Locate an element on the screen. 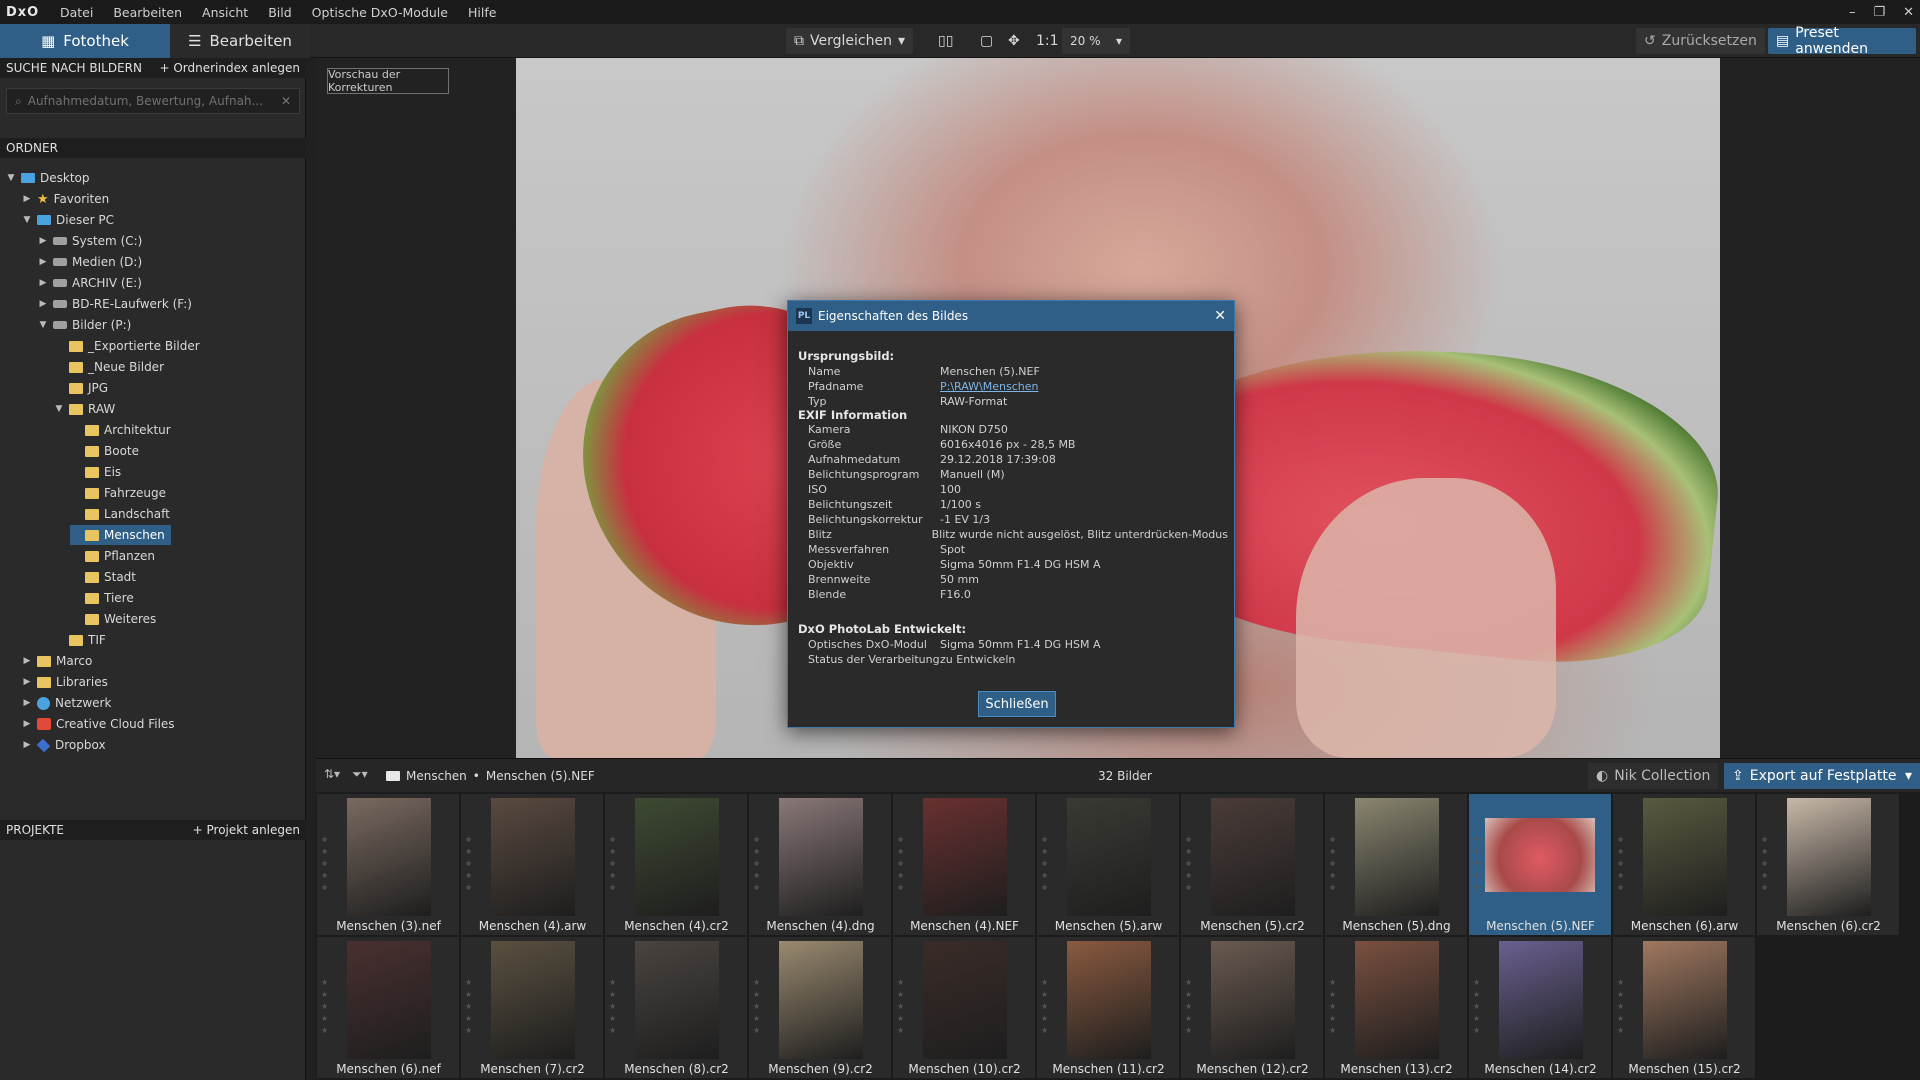  tree-item: ▶ Creative Cloud Files is located at coordinates (98, 724).